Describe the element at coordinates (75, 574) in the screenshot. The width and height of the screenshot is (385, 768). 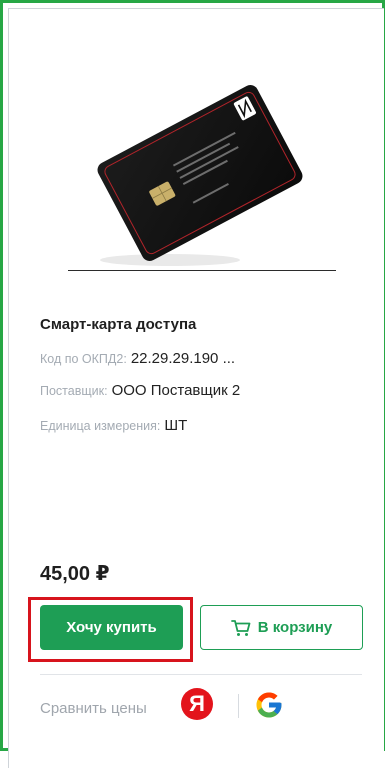
I see `product-price: 45,00 ₽` at that location.